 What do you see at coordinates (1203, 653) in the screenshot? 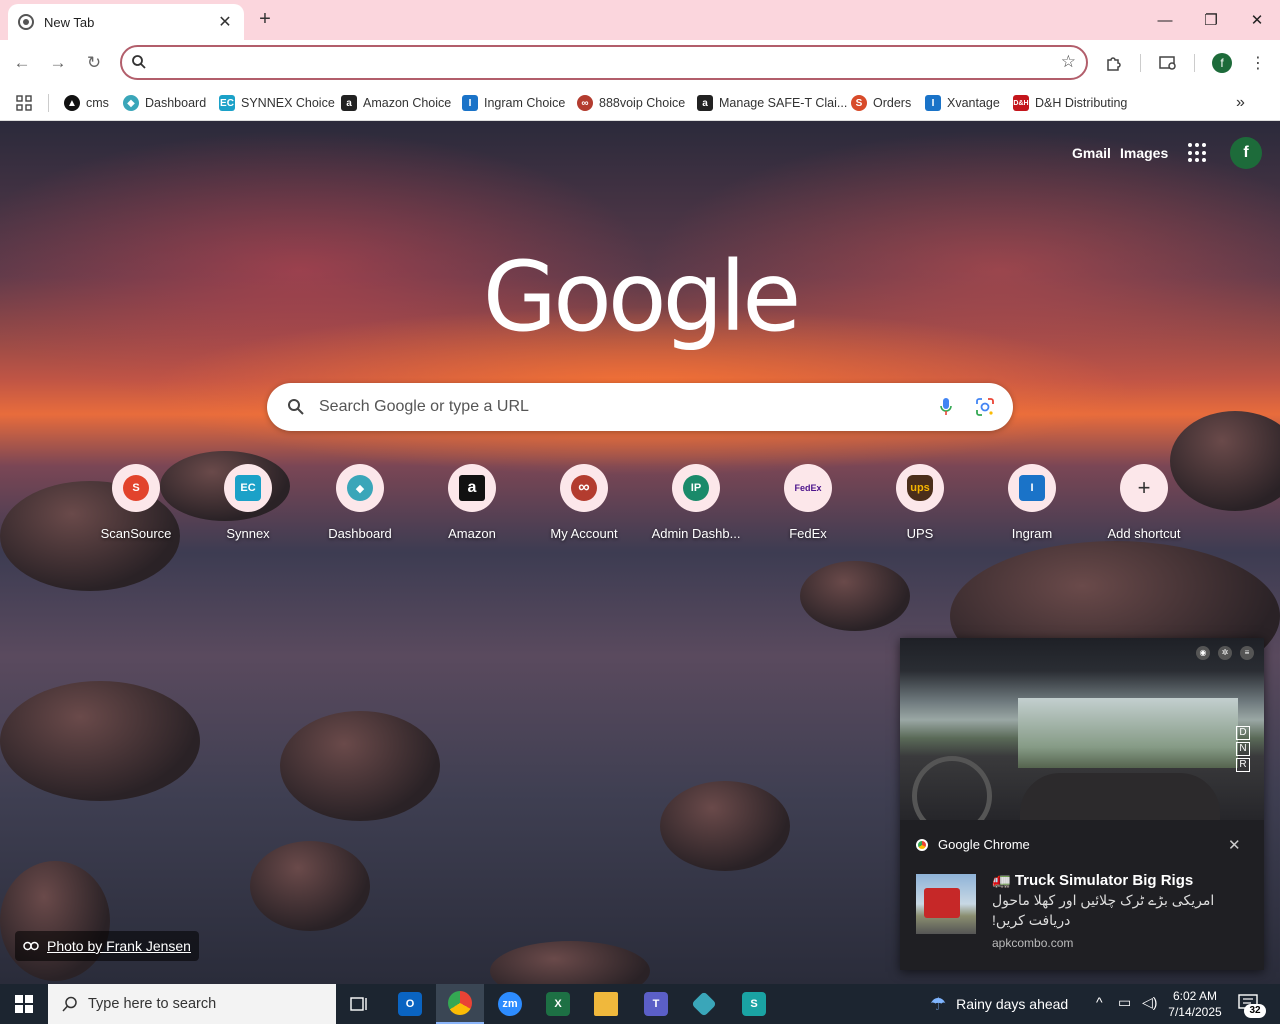
I see `camera-icon: ◉` at bounding box center [1203, 653].